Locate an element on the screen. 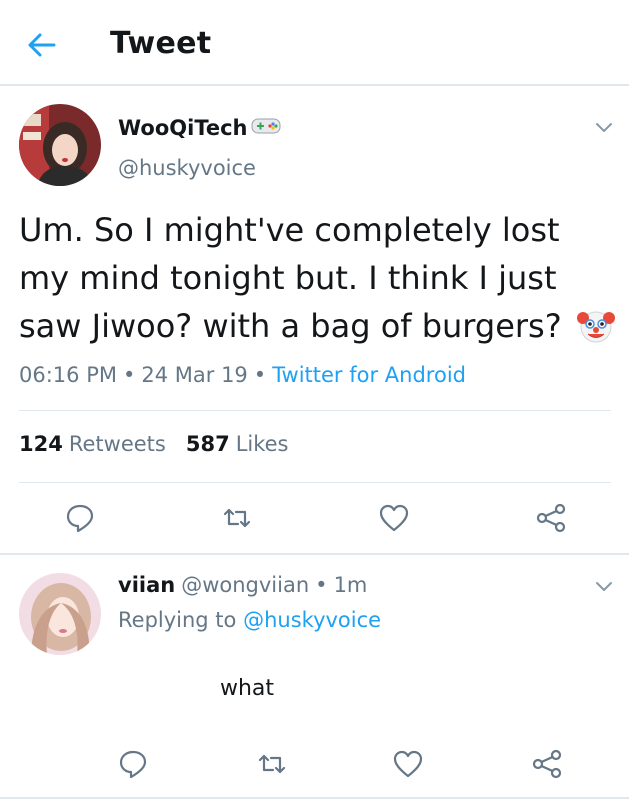 This screenshot has height=800, width=629. reply-text: what is located at coordinates (247, 688).